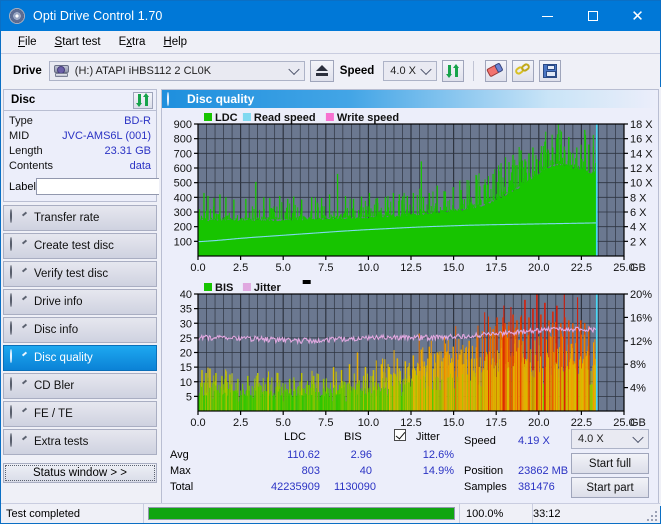  Describe the element at coordinates (410, 70) in the screenshot. I see `speed-select: 4.0 X` at that location.